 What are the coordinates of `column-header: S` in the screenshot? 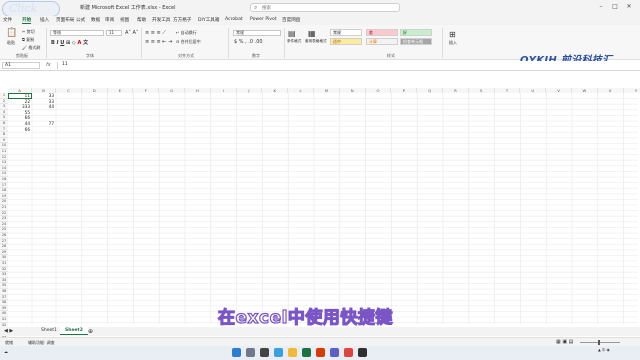 It's located at (481, 90).